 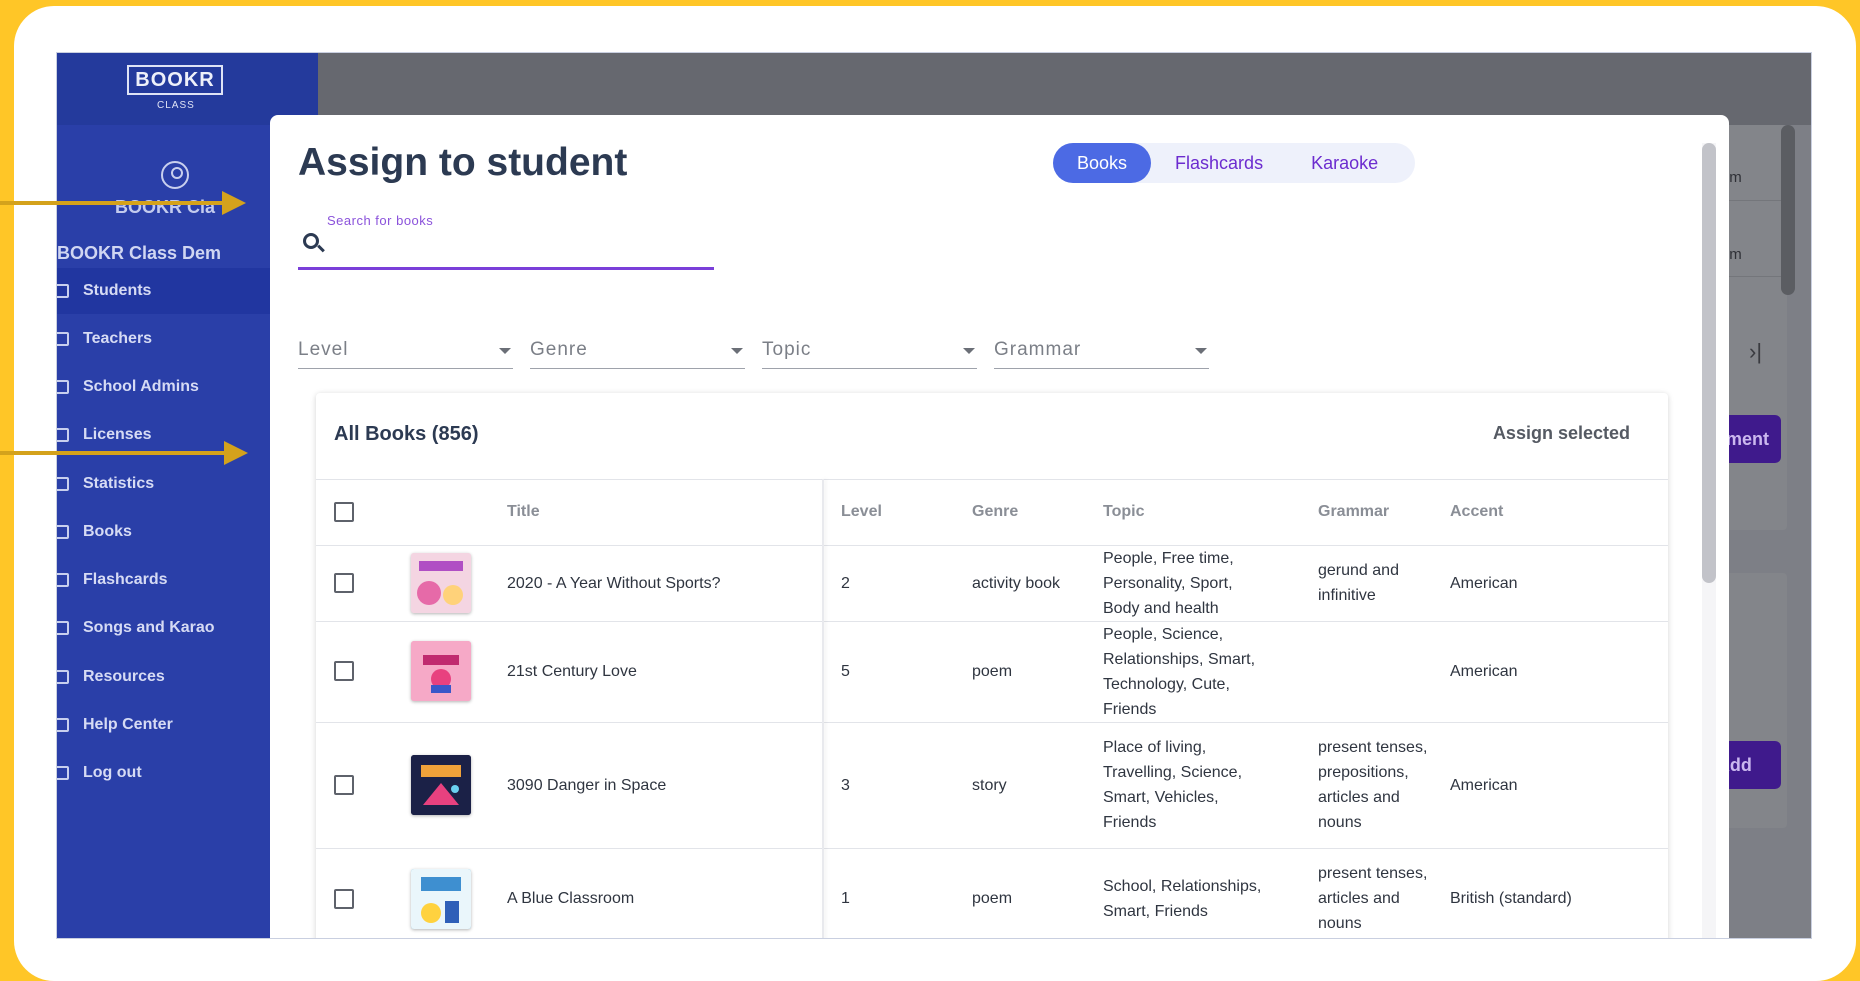 I want to click on assign-selected-button: Assign selected, so click(x=1561, y=433).